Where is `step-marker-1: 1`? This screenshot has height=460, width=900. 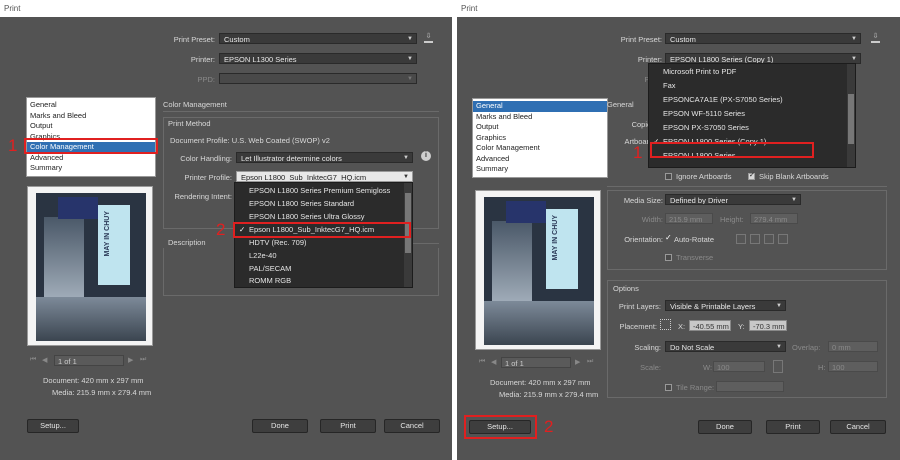 step-marker-1: 1 is located at coordinates (638, 152).